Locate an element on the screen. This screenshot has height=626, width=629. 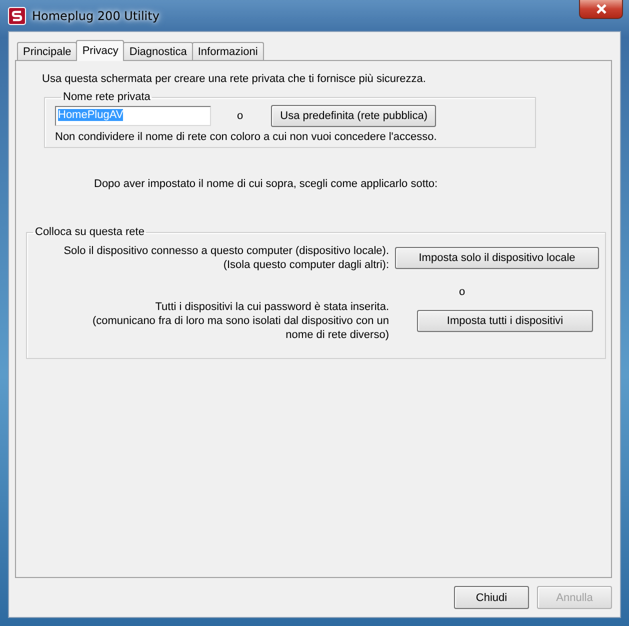
option-description: Solo il dispositivo connesso a questo computer (dispositivo locale). (Isola questo computer dagli altri): is located at coordinates (225, 258).